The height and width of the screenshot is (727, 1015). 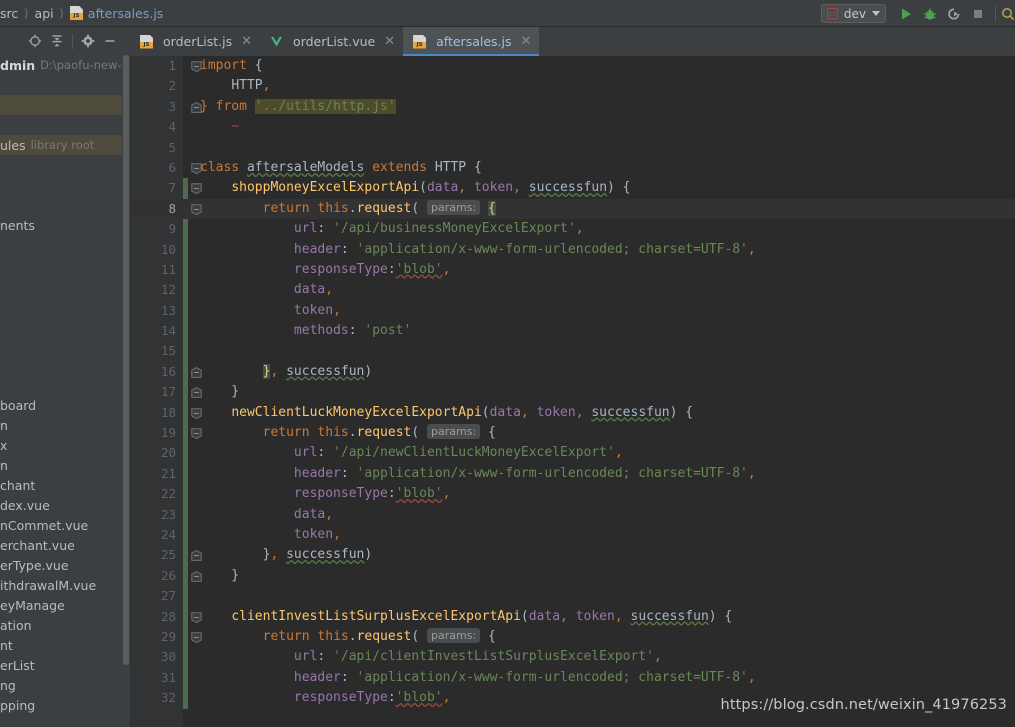 I want to click on tree-node: dmin D:\paofu-new-ad, so click(x=61, y=65).